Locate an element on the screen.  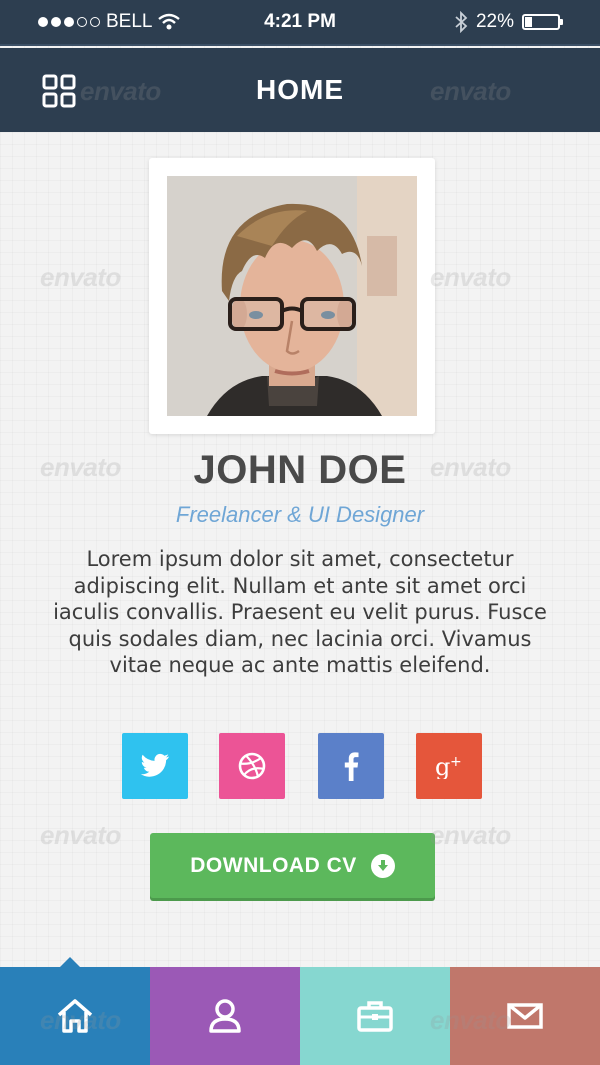
download-cv-button: DOWNLOAD CV is located at coordinates (292, 865).